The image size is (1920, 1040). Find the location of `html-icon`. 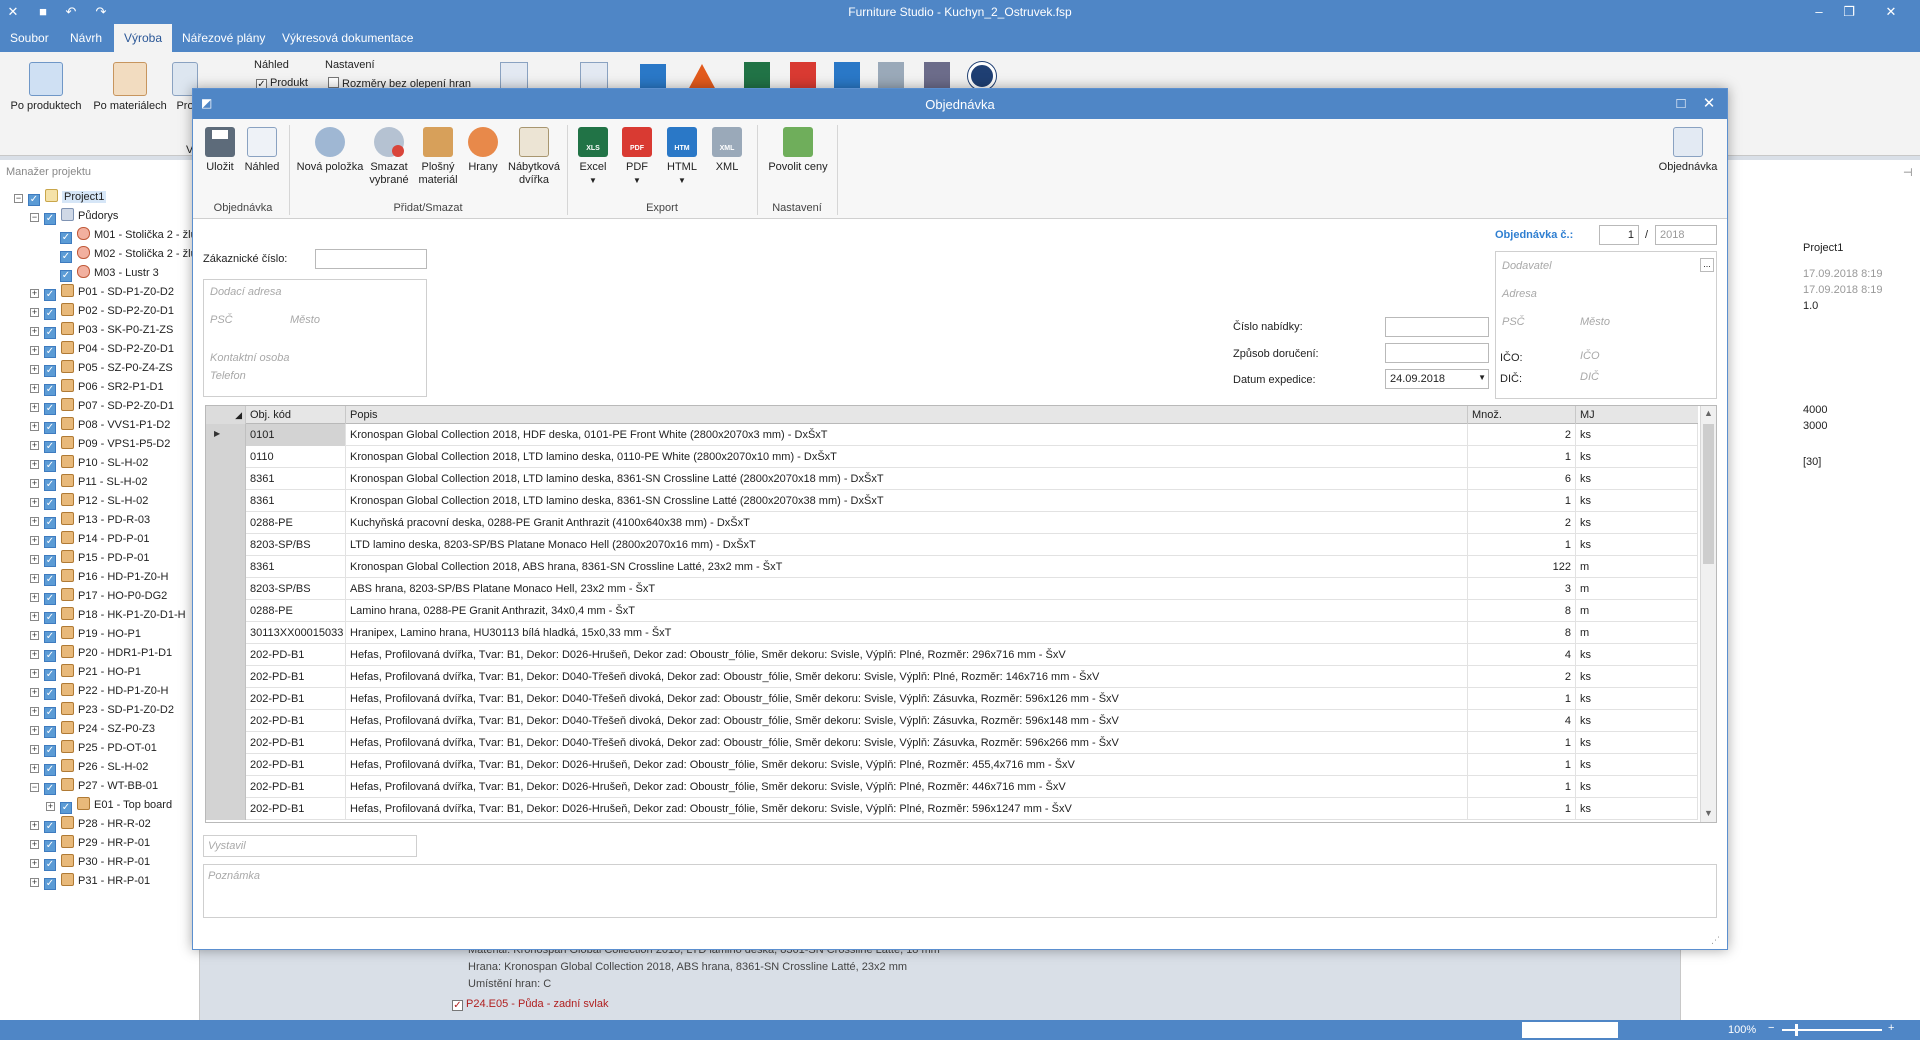

html-icon is located at coordinates (847, 76).